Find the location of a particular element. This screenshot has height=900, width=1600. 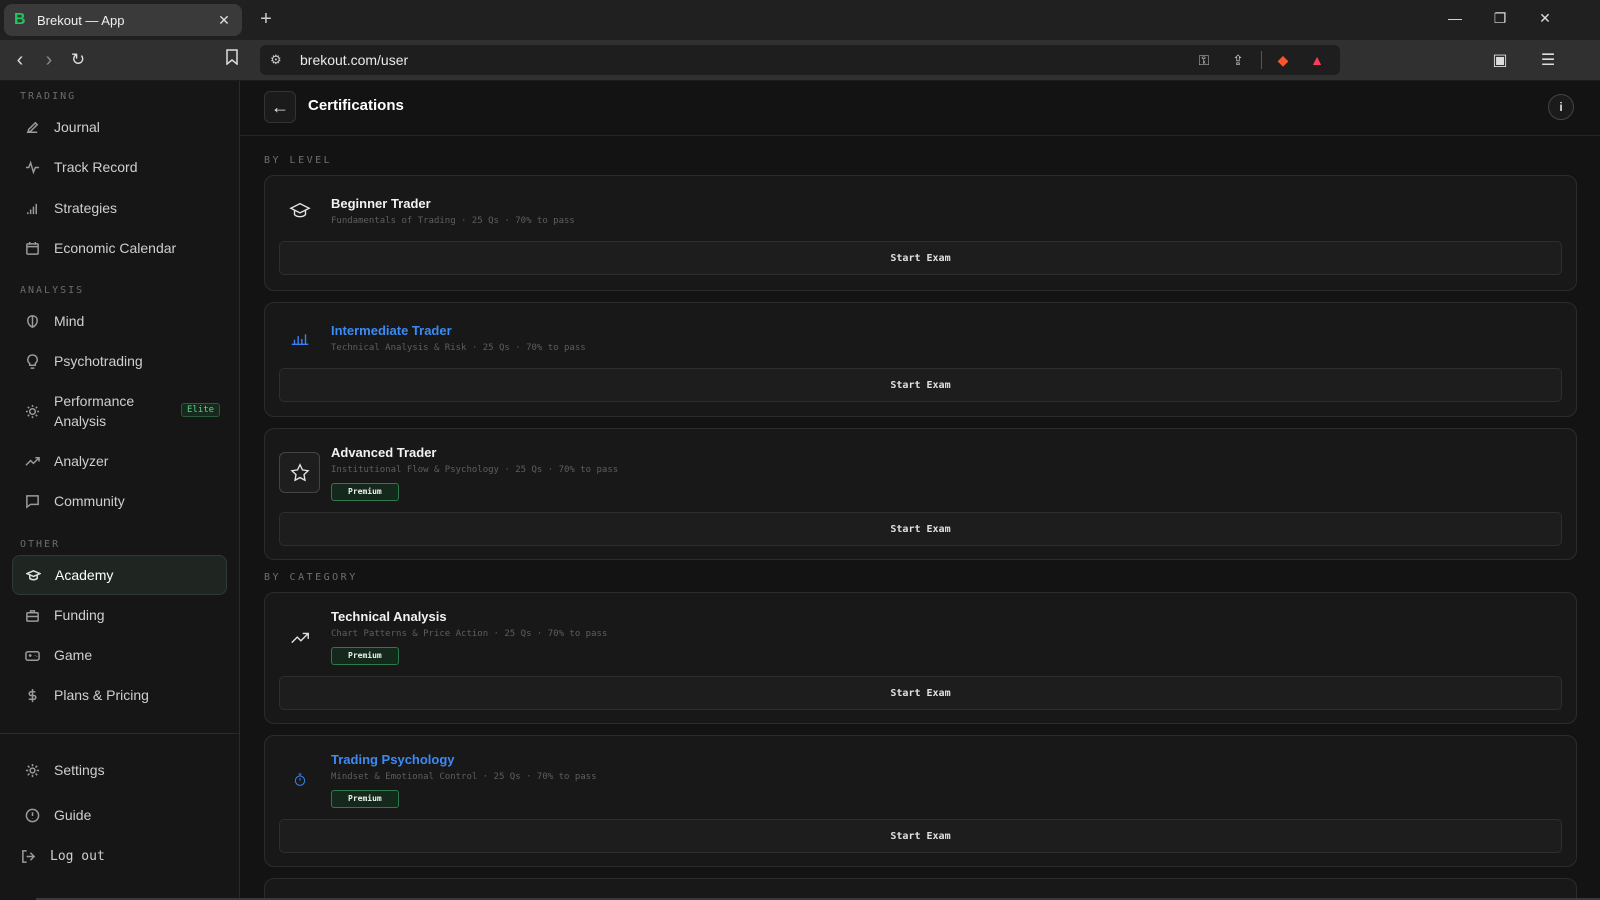

divider is located at coordinates (1261, 60).